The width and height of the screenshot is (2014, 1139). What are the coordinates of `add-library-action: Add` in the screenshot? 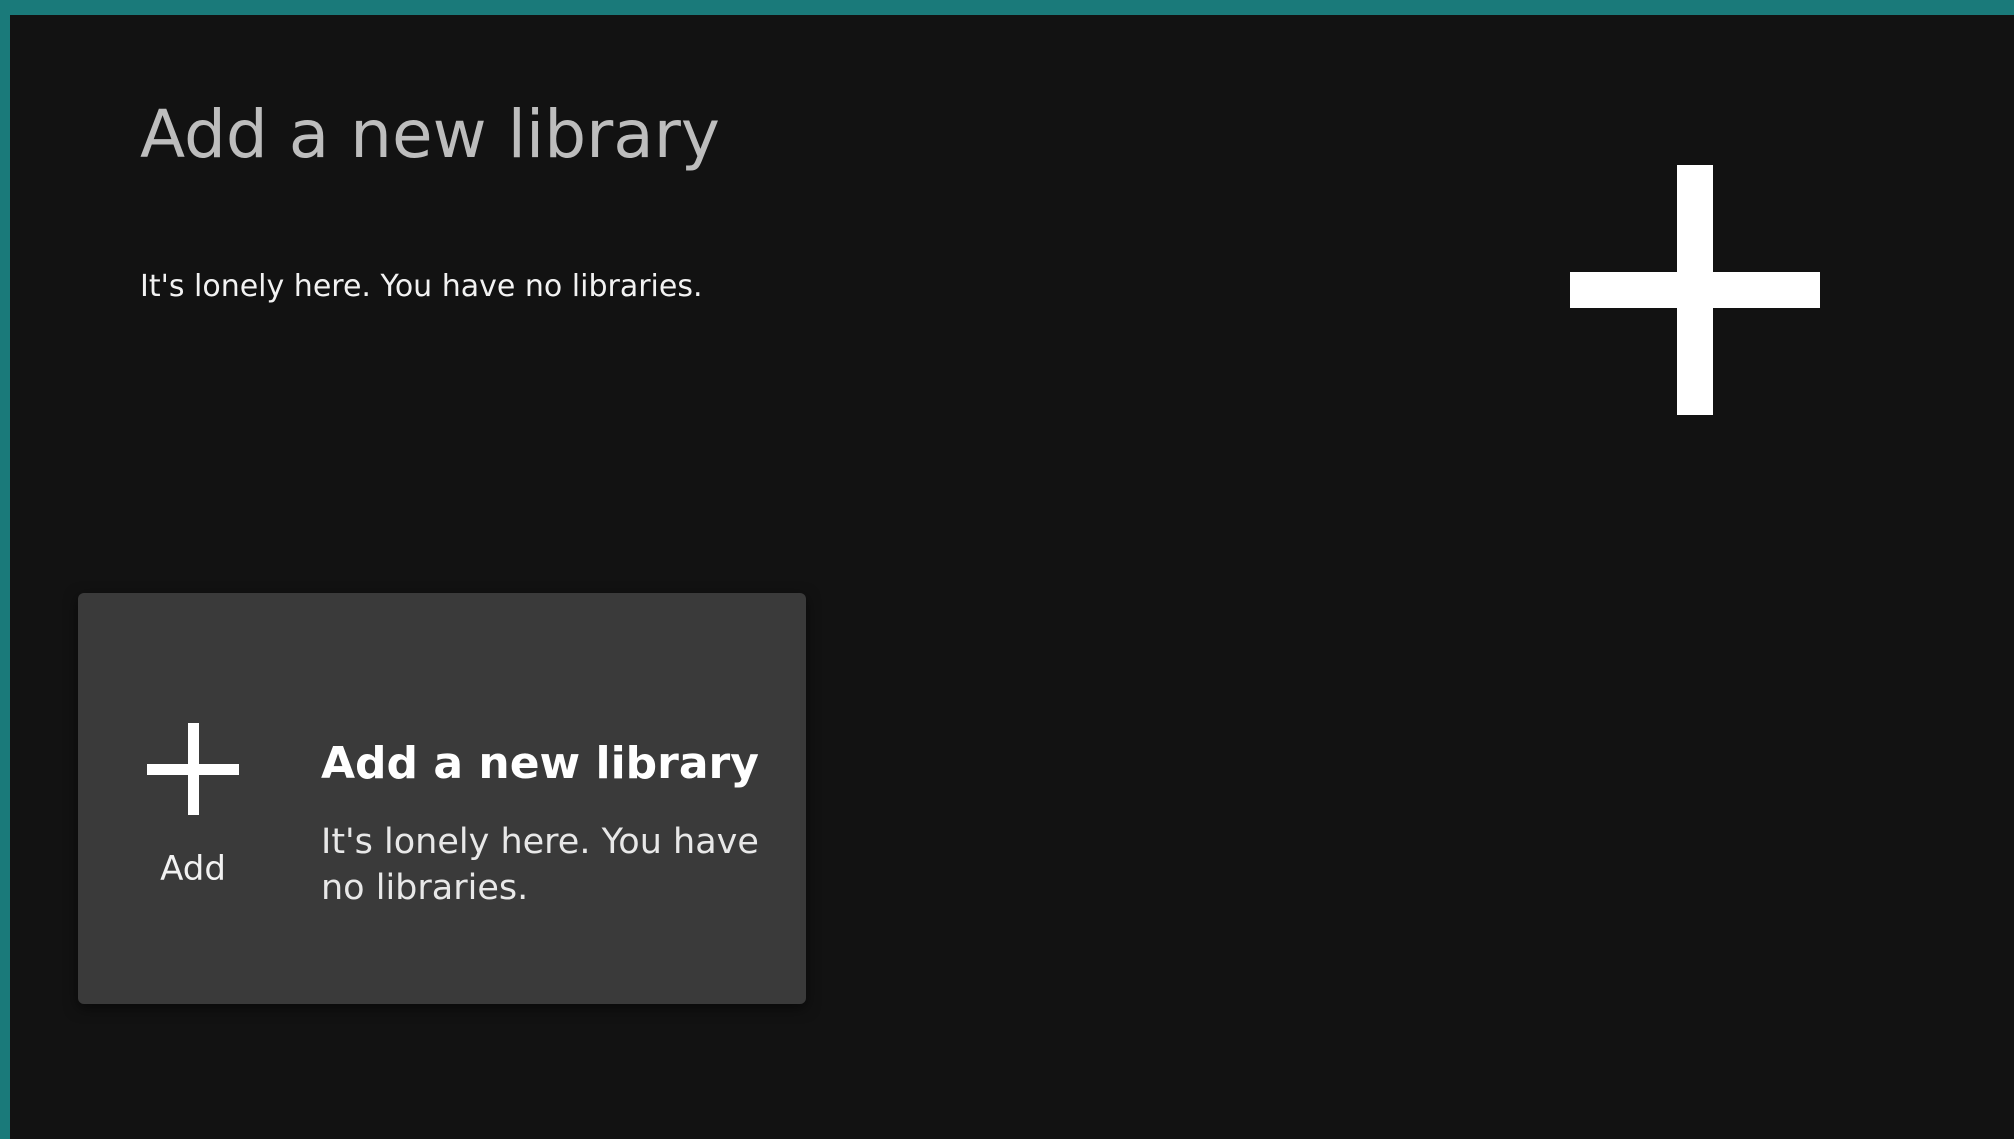 It's located at (193, 813).